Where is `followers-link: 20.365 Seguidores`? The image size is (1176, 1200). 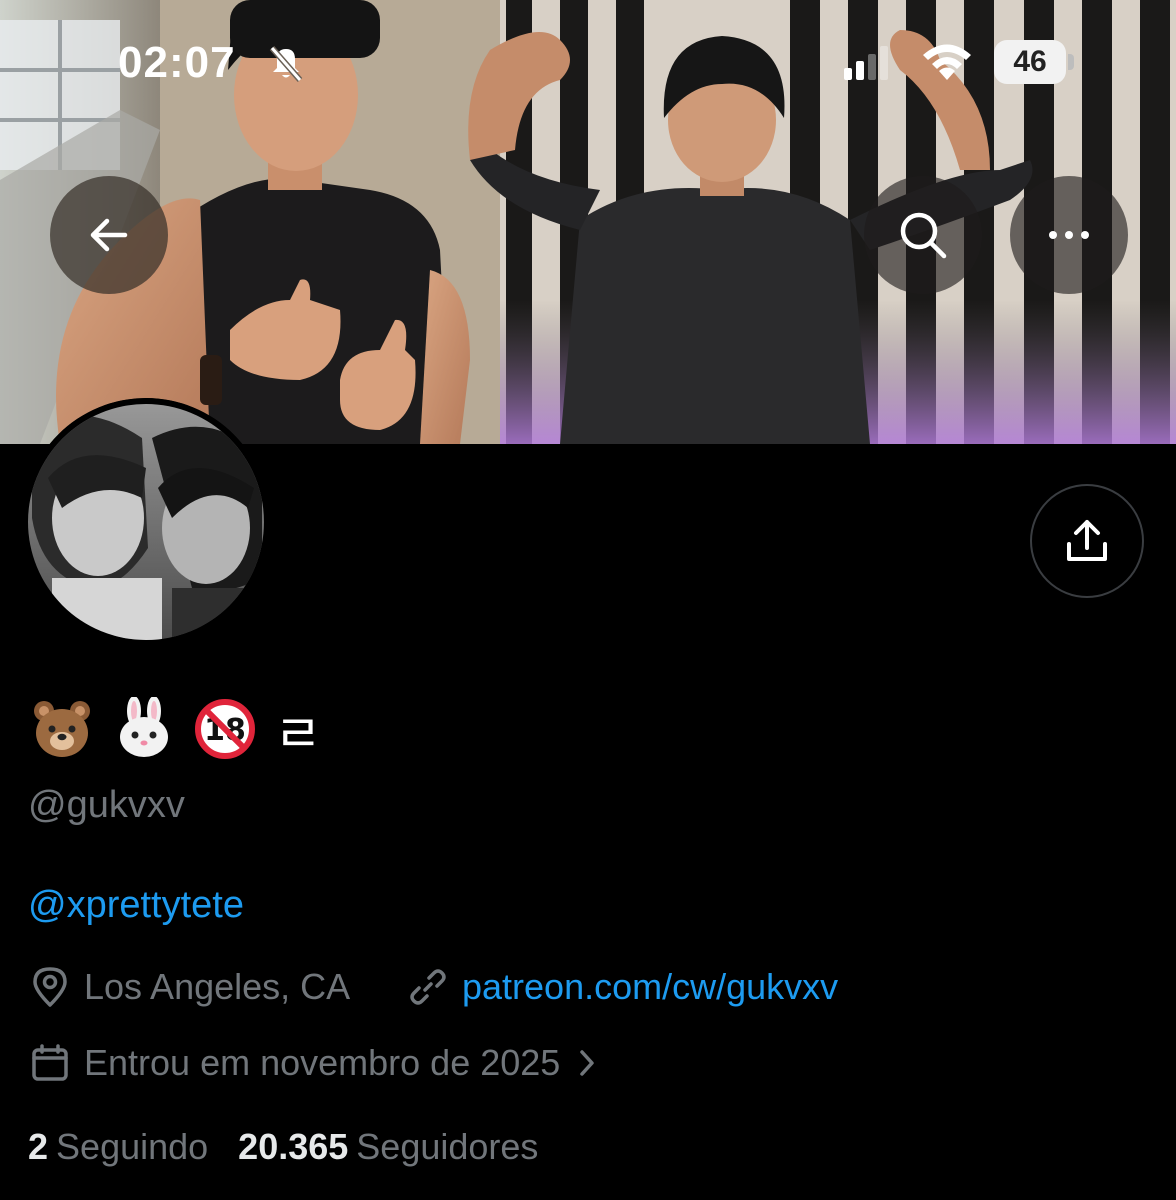
followers-link: 20.365 Seguidores is located at coordinates (388, 1147).